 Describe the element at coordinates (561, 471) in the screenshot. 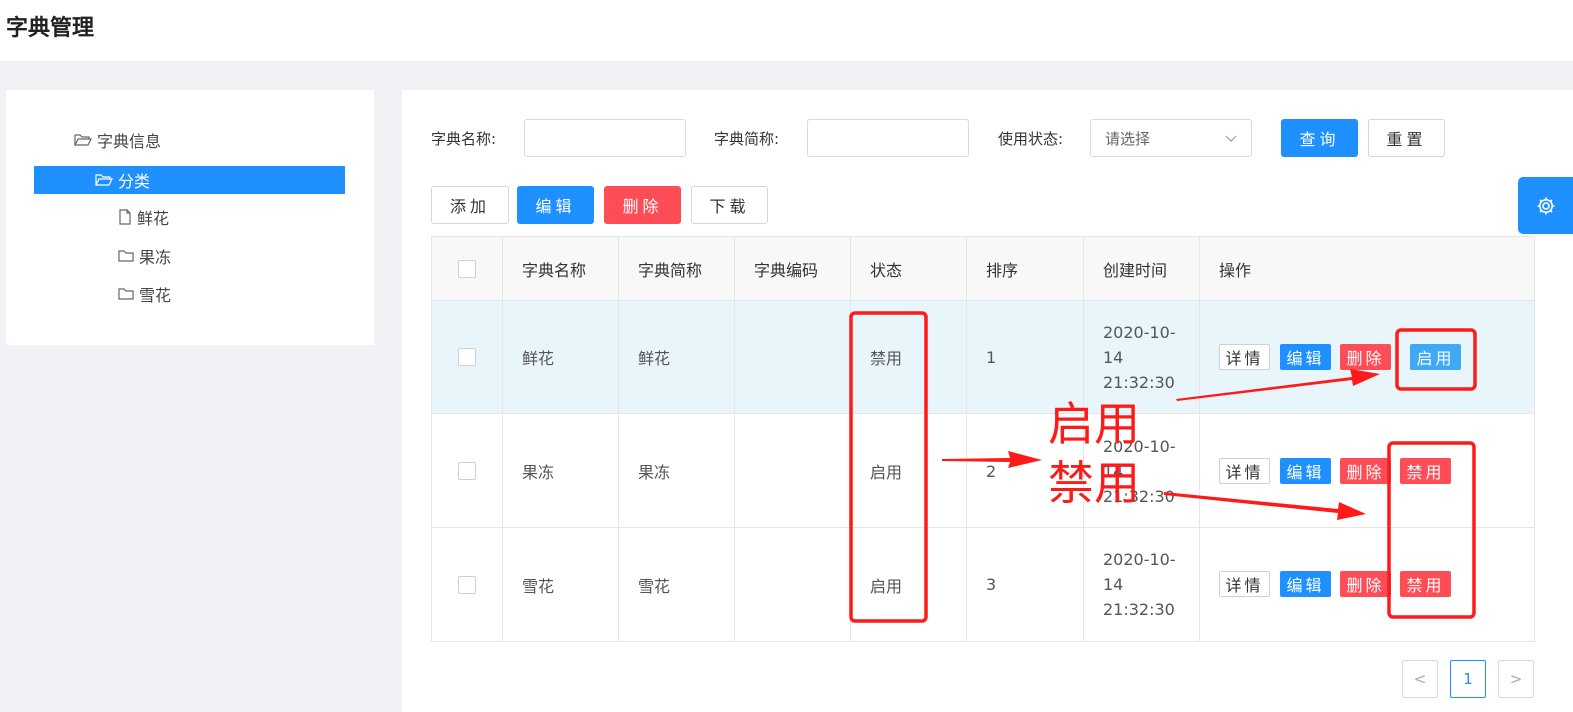

I see `cell-name: 果冻` at that location.